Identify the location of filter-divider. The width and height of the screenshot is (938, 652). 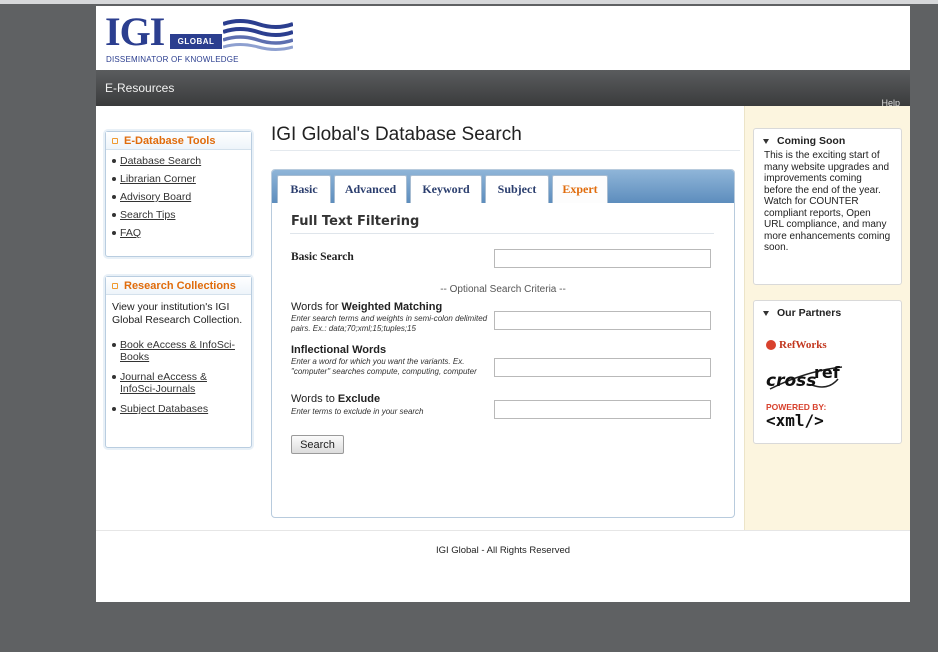
(502, 233).